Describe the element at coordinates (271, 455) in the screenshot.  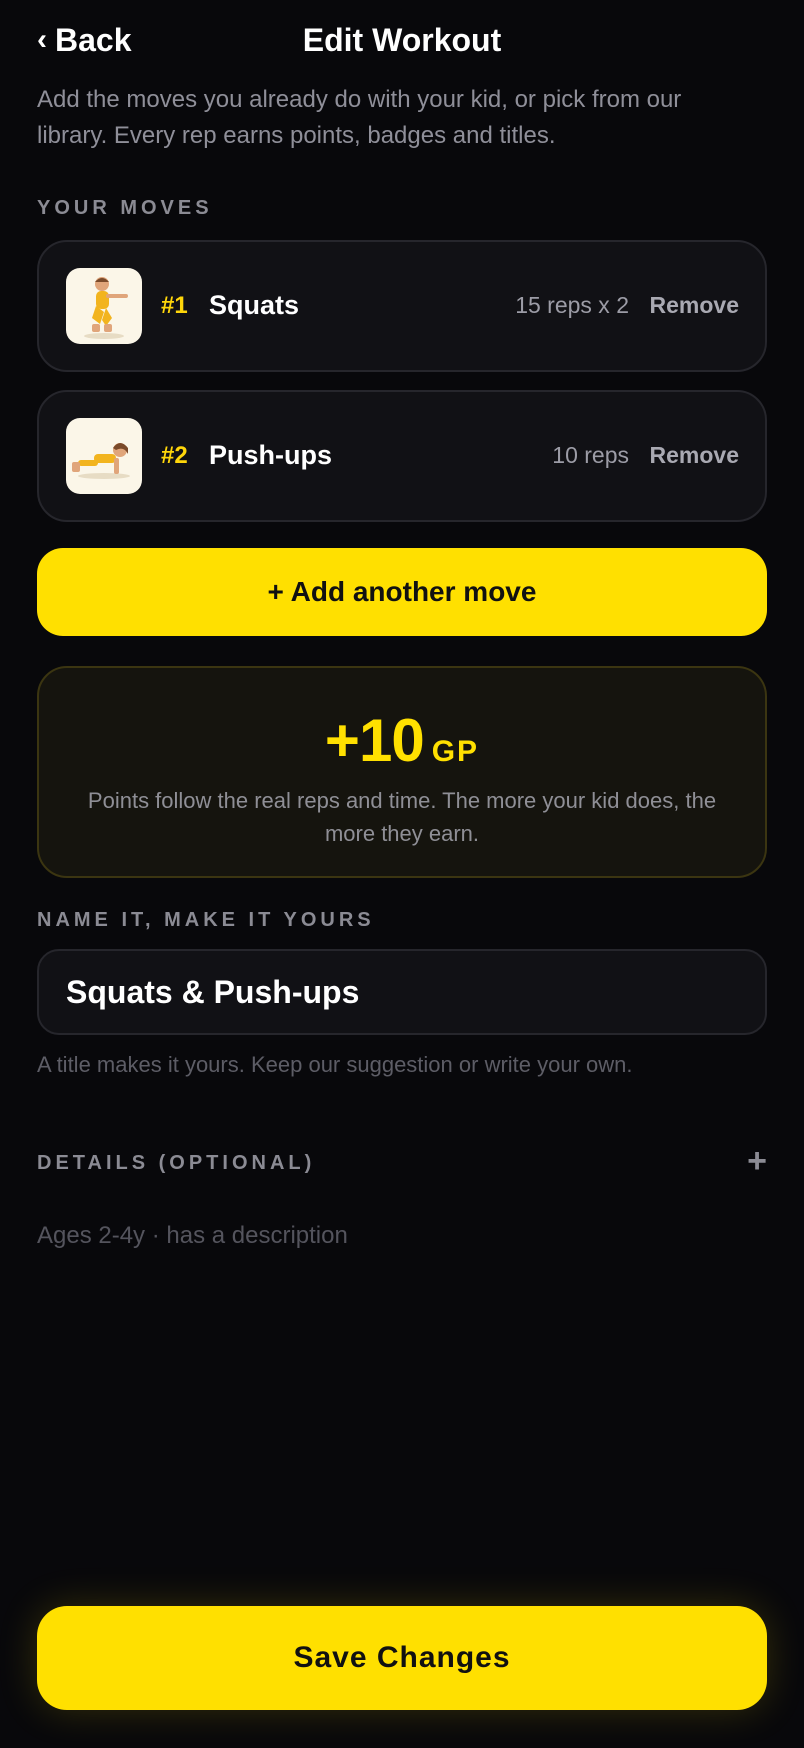
I see `move-name: Push-ups` at that location.